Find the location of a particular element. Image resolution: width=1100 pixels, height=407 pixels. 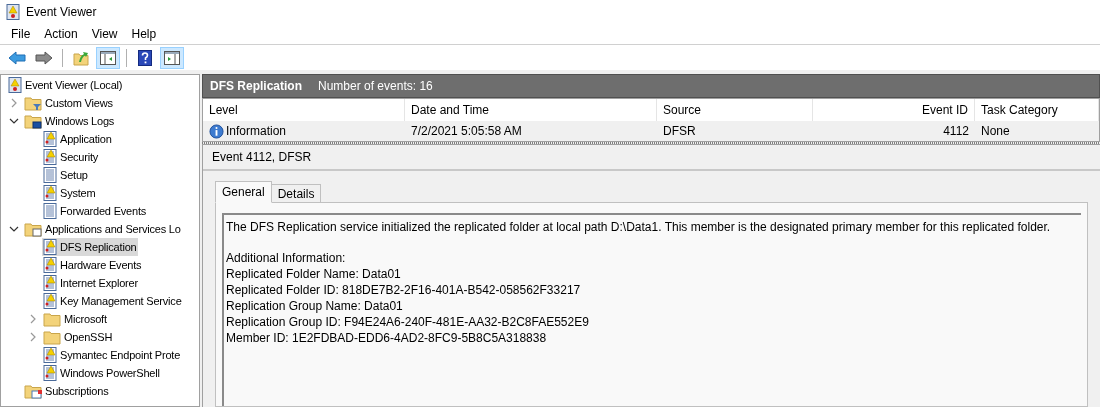

forward-arrow-icon is located at coordinates (44, 57).